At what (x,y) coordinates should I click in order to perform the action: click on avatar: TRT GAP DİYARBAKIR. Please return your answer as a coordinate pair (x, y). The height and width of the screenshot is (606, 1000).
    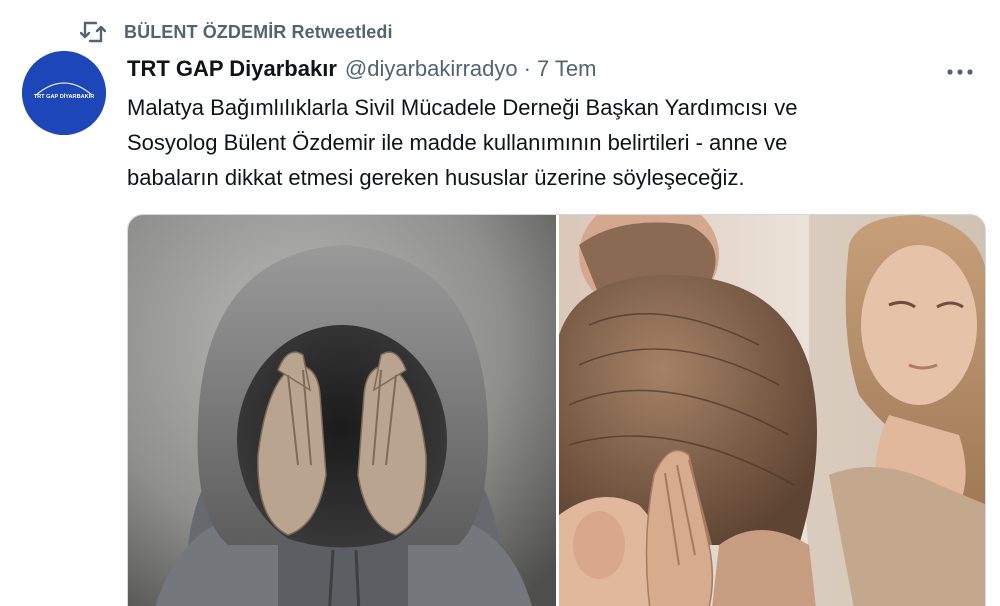
    Looking at the image, I should click on (64, 93).